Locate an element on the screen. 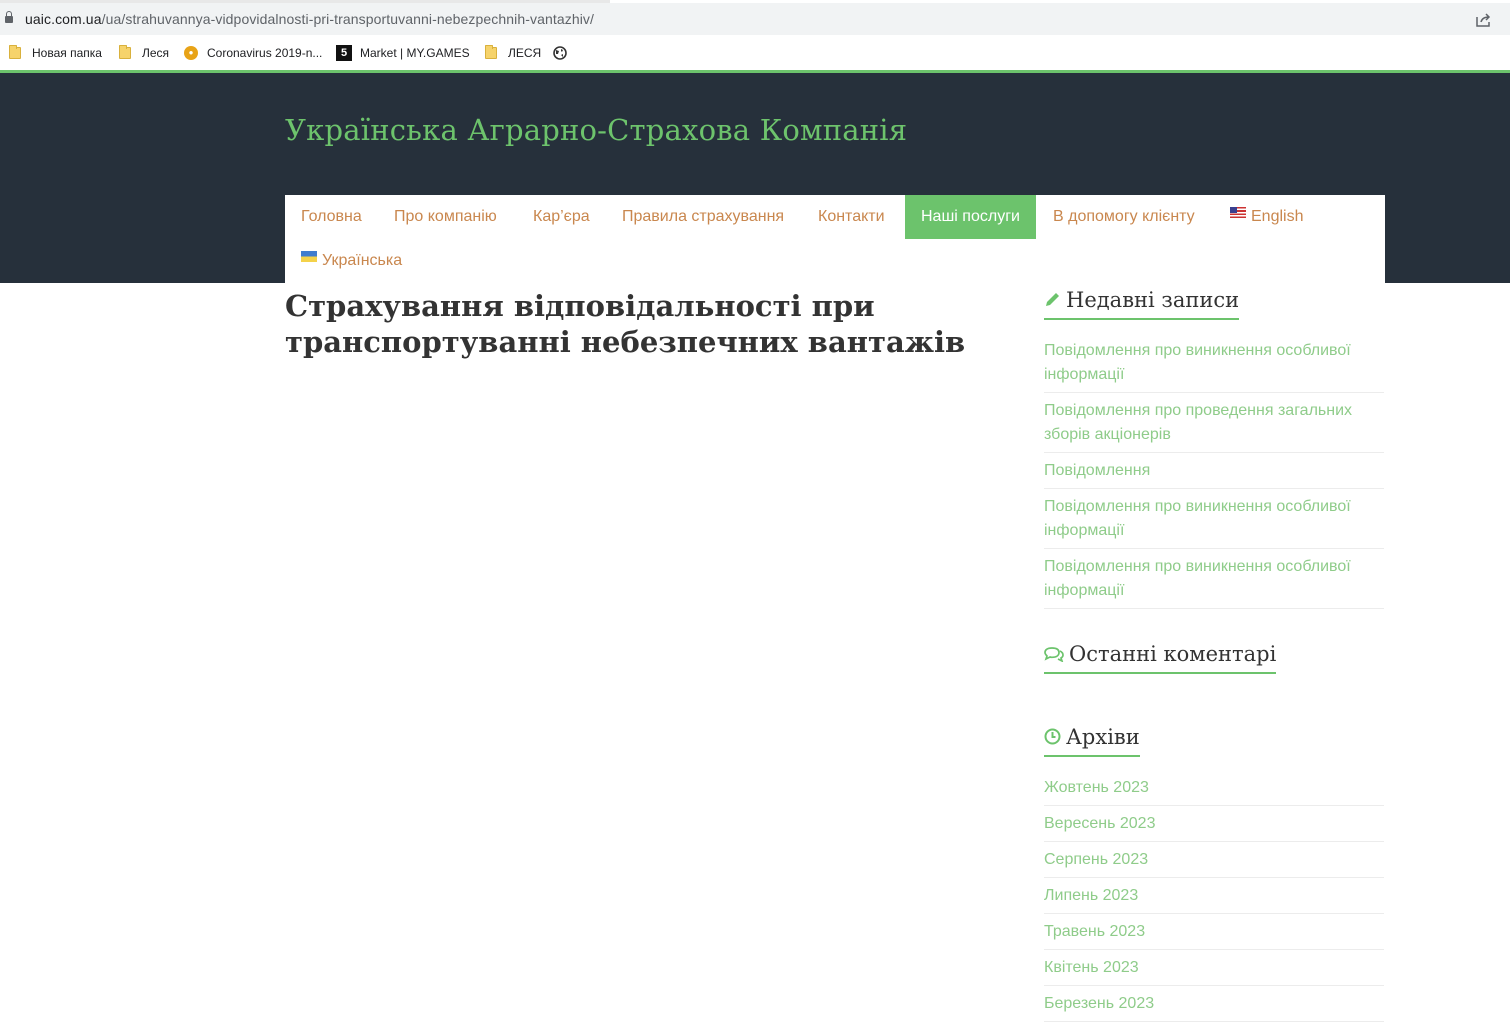 Image resolution: width=1510 pixels, height=1022 pixels. comments-icon is located at coordinates (1054, 654).